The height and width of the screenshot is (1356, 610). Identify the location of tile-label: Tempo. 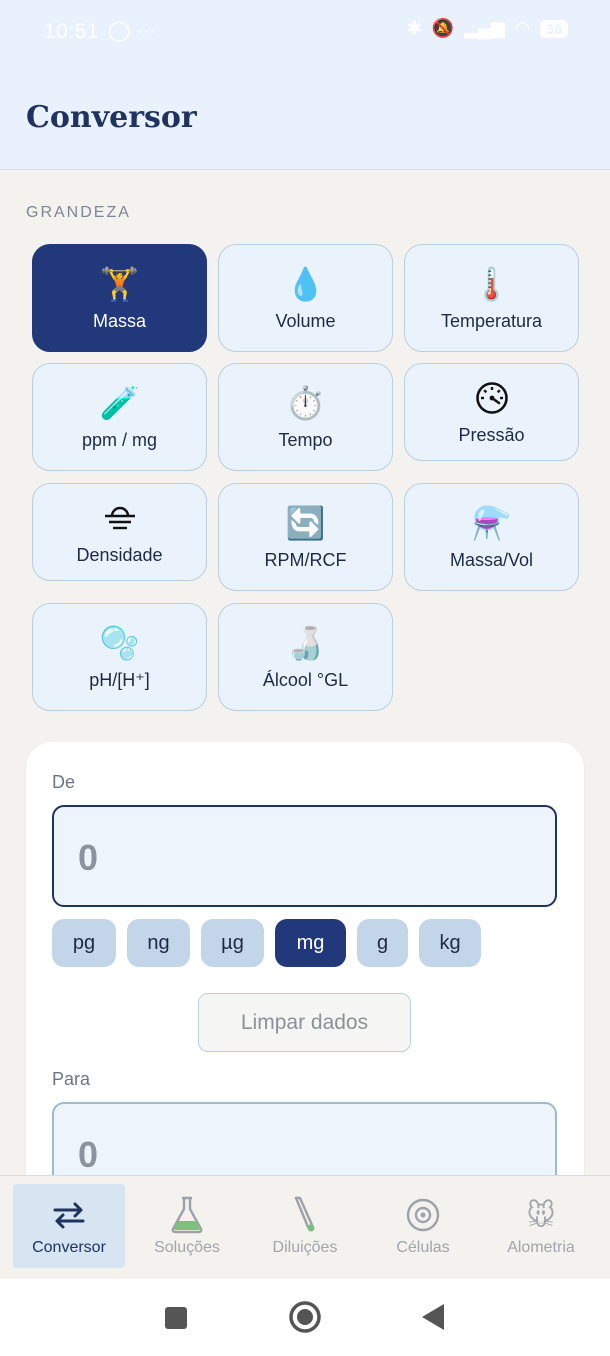
(305, 439).